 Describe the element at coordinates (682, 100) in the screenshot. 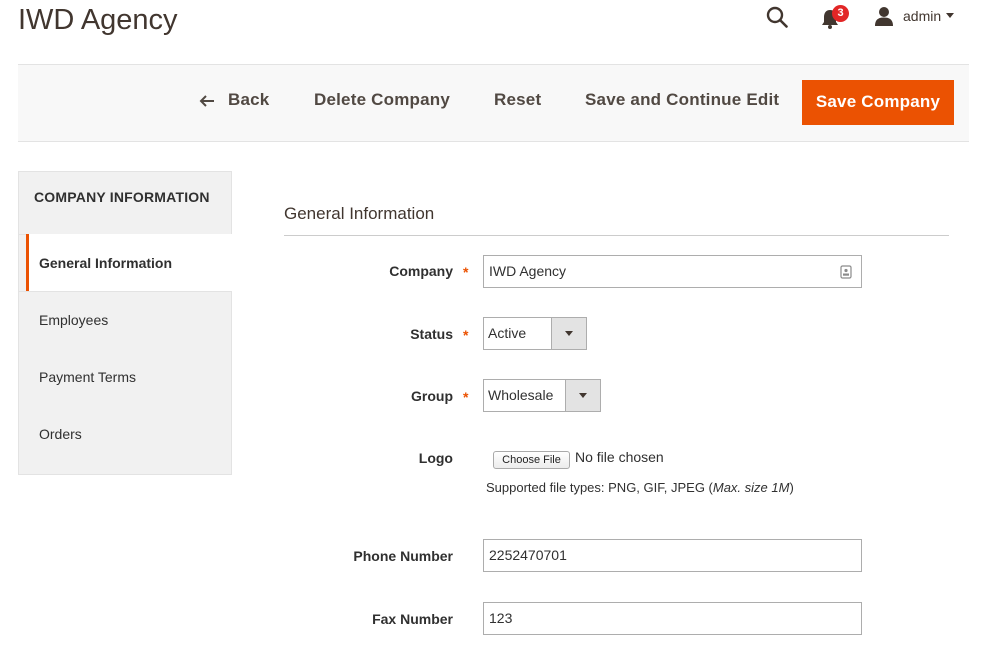

I see `save-continue-button: Save and Continue Edit` at that location.